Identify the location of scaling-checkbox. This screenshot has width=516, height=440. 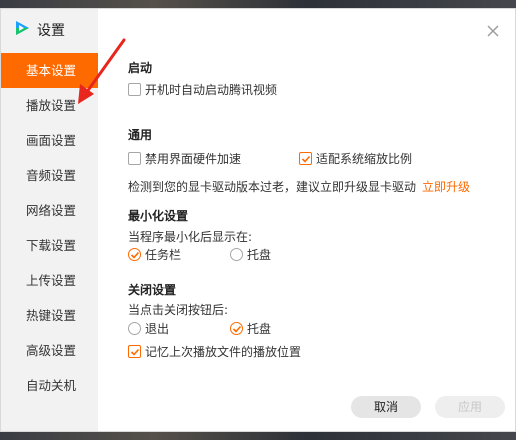
(305, 158).